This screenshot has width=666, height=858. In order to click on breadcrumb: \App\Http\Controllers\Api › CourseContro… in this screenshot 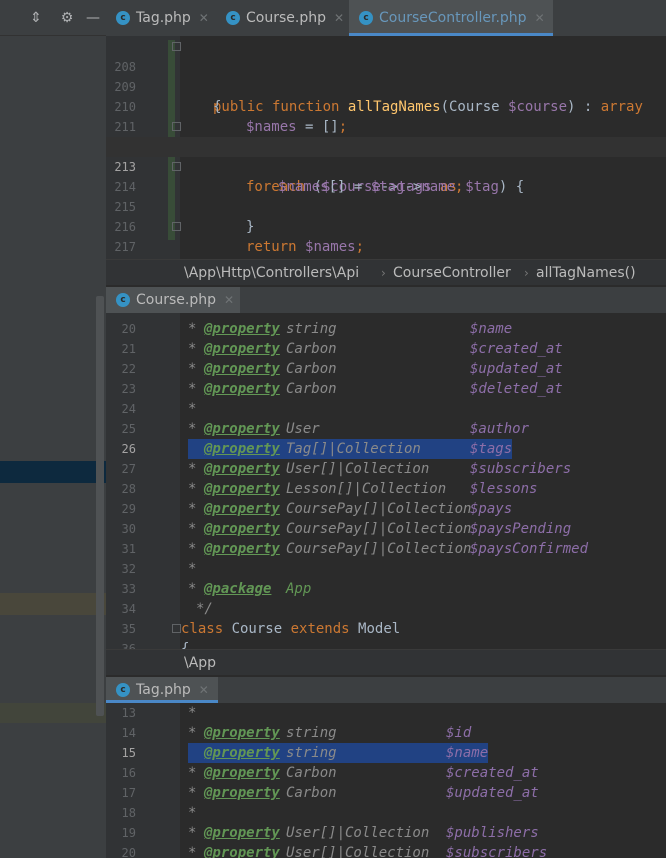, I will do `click(386, 272)`.